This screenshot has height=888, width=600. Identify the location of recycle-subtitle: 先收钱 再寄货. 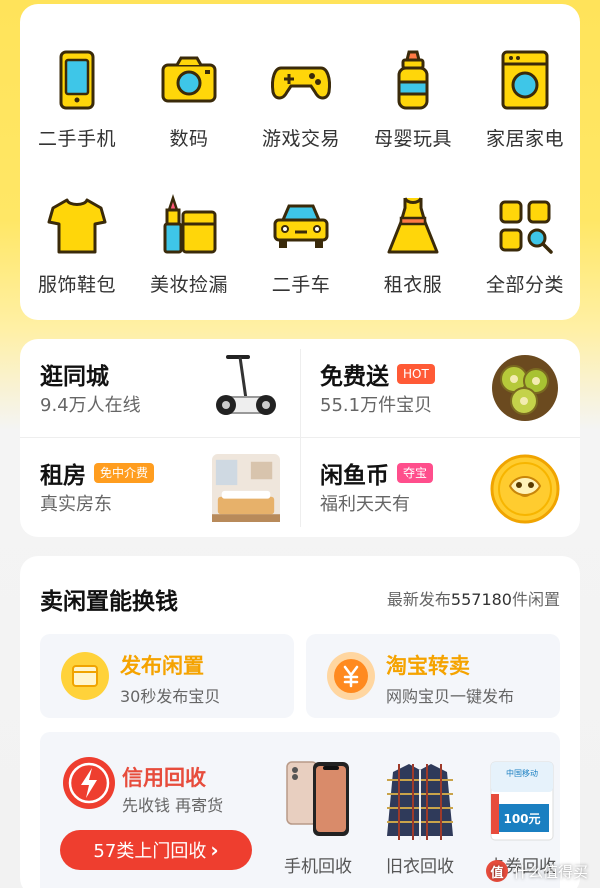
(173, 805).